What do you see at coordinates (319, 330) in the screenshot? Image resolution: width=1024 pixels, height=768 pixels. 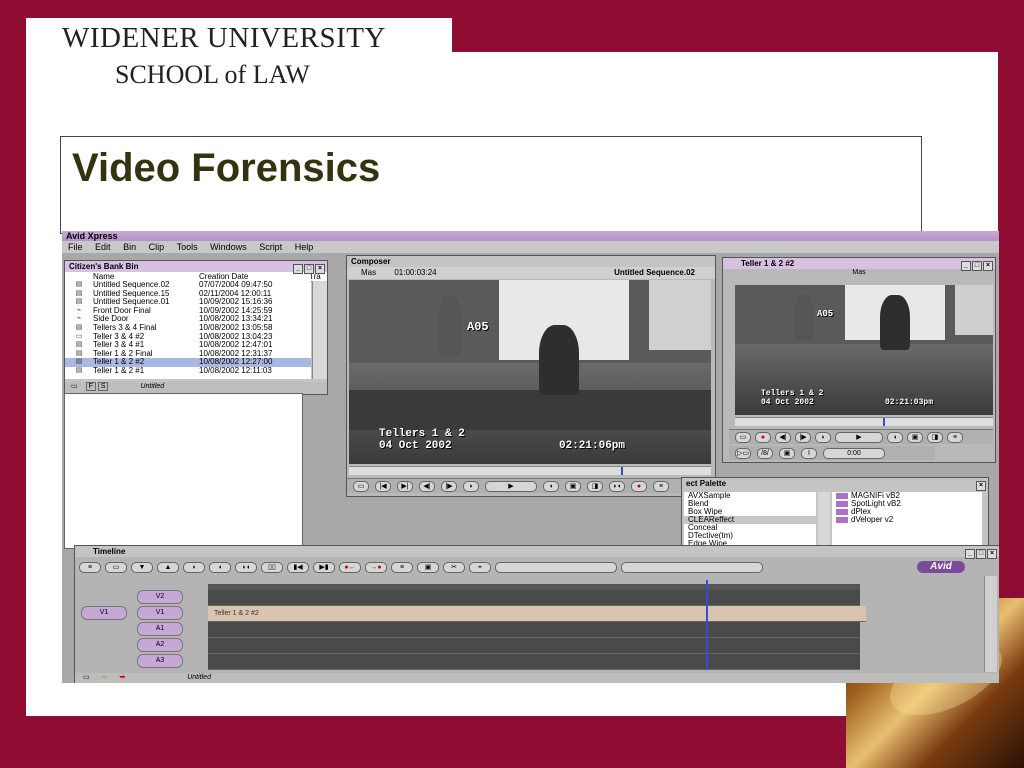 I see `bin-scrollbar` at bounding box center [319, 330].